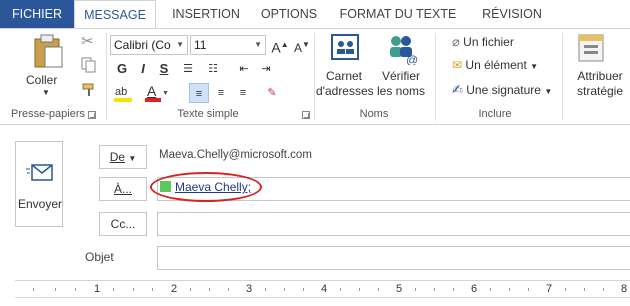 This screenshot has height=306, width=630. Describe the element at coordinates (345, 83) in the screenshot. I see `address-book-label: Carnet d'adresses` at that location.